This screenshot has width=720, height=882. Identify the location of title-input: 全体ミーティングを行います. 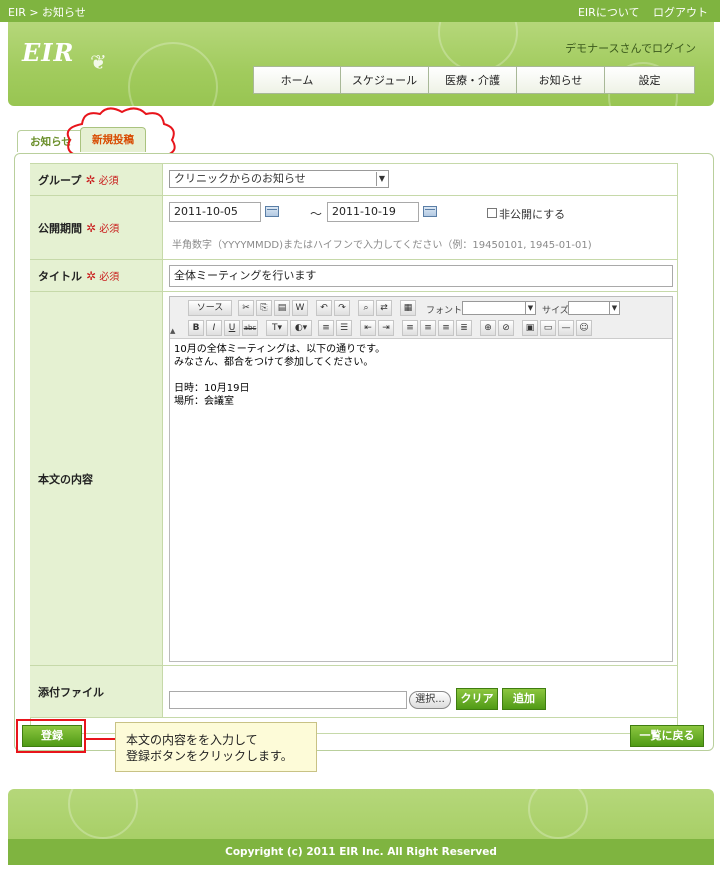
(421, 276).